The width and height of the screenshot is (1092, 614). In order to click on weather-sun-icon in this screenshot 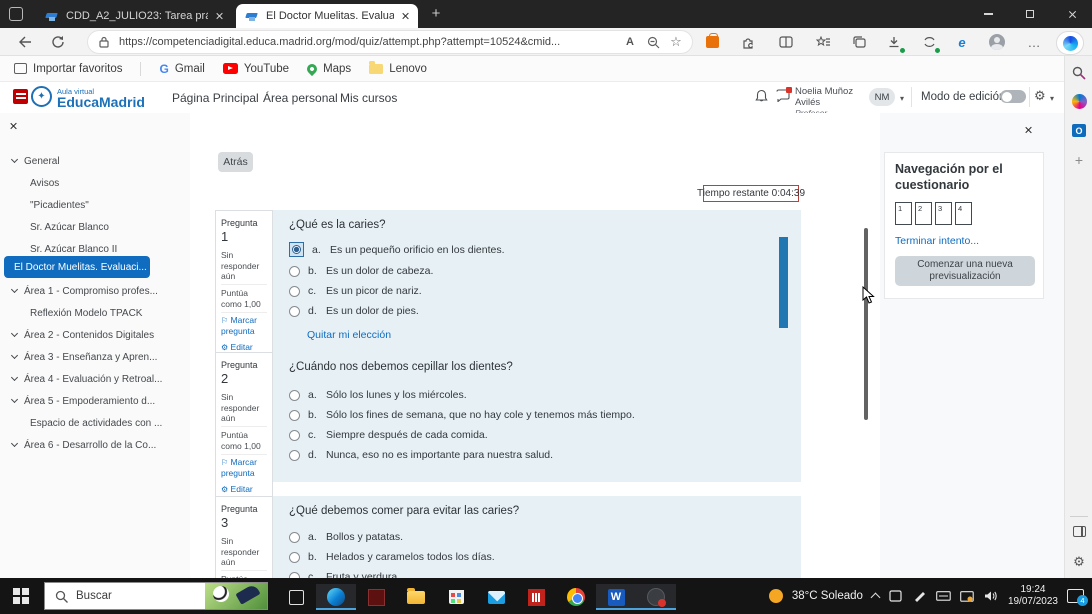, I will do `click(775, 596)`.